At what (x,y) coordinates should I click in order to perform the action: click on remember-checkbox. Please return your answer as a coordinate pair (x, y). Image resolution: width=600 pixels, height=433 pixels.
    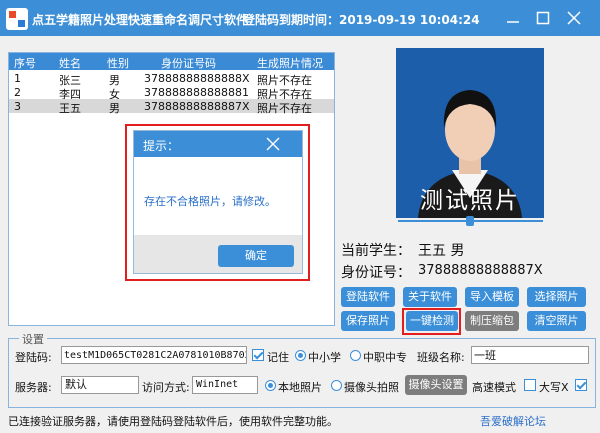
    Looking at the image, I should click on (258, 355).